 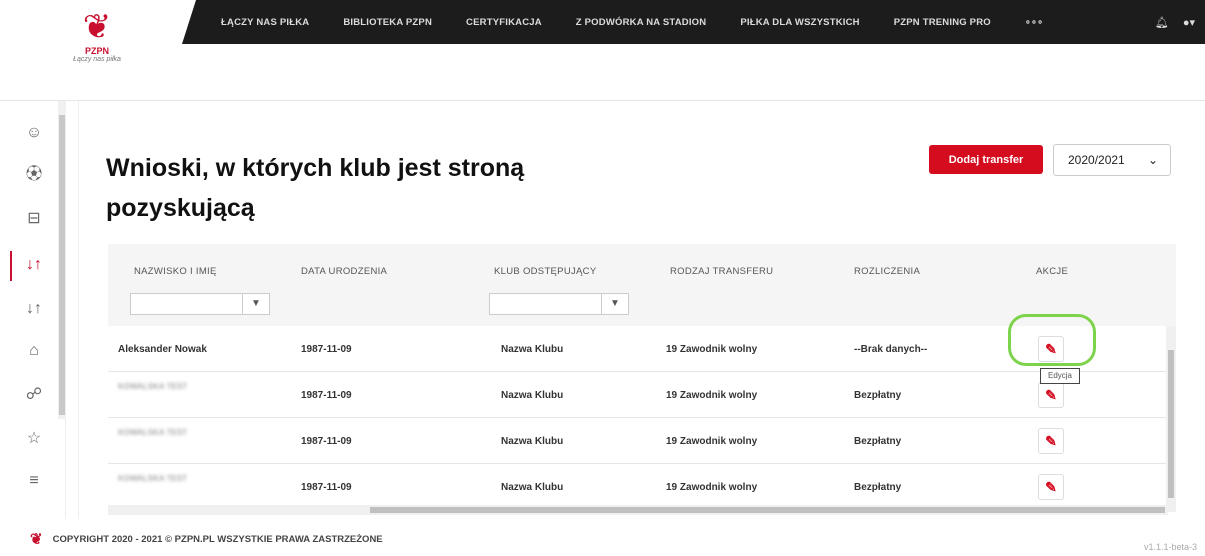 What do you see at coordinates (34, 133) in the screenshot?
I see `user-icon: ☺` at bounding box center [34, 133].